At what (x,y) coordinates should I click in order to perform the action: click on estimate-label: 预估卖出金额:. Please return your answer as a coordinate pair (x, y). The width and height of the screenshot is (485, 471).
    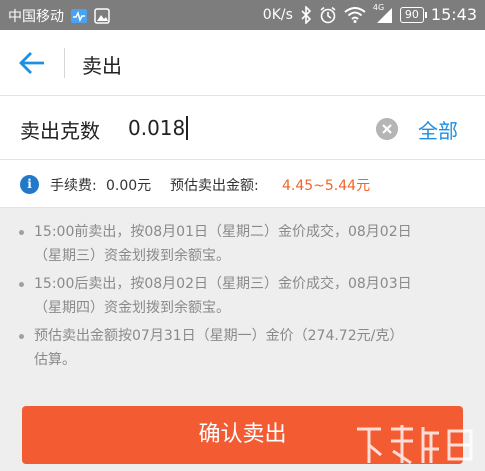
    Looking at the image, I should click on (214, 186).